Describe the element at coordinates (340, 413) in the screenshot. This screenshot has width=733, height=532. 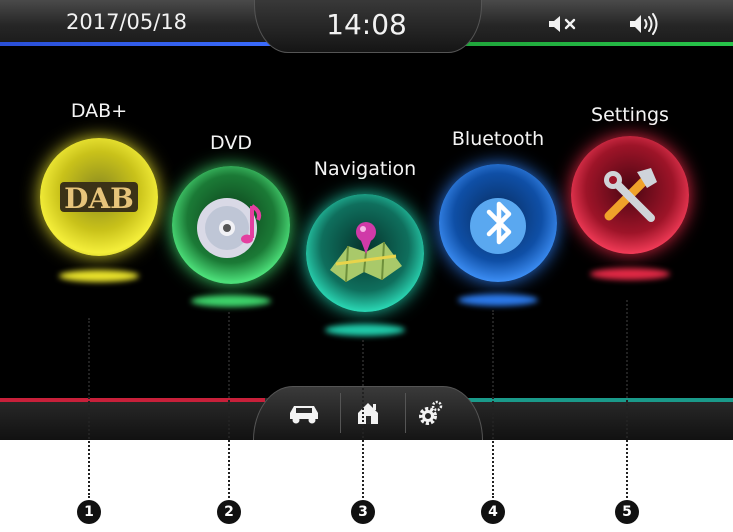
I see `dock-separator` at that location.